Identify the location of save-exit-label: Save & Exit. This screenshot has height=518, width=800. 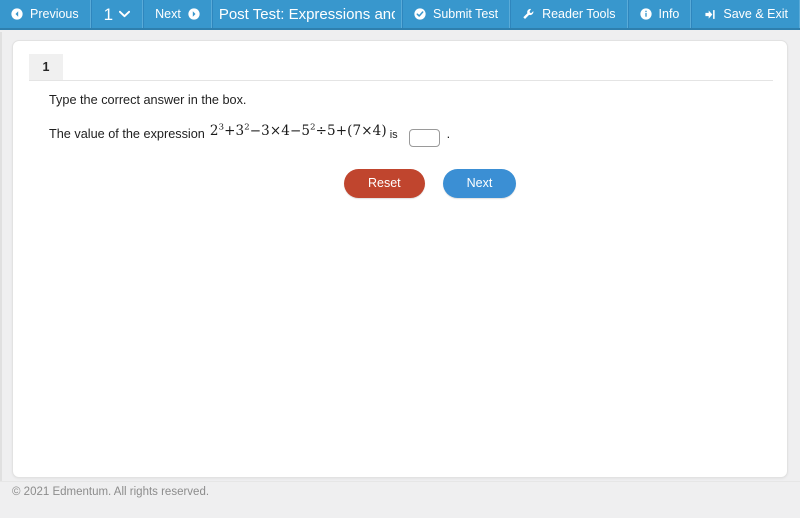
(755, 14).